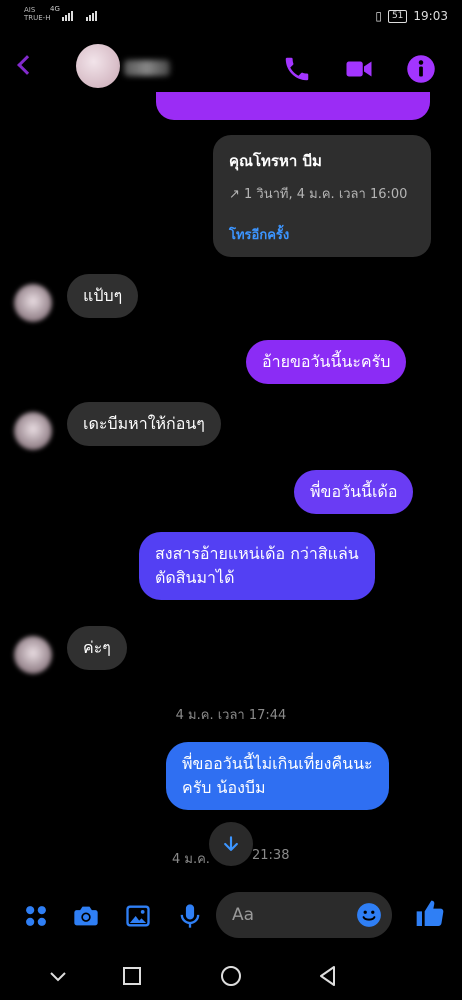 The width and height of the screenshot is (462, 1000). Describe the element at coordinates (243, 915) in the screenshot. I see `message-input-placeholder: Aa` at that location.